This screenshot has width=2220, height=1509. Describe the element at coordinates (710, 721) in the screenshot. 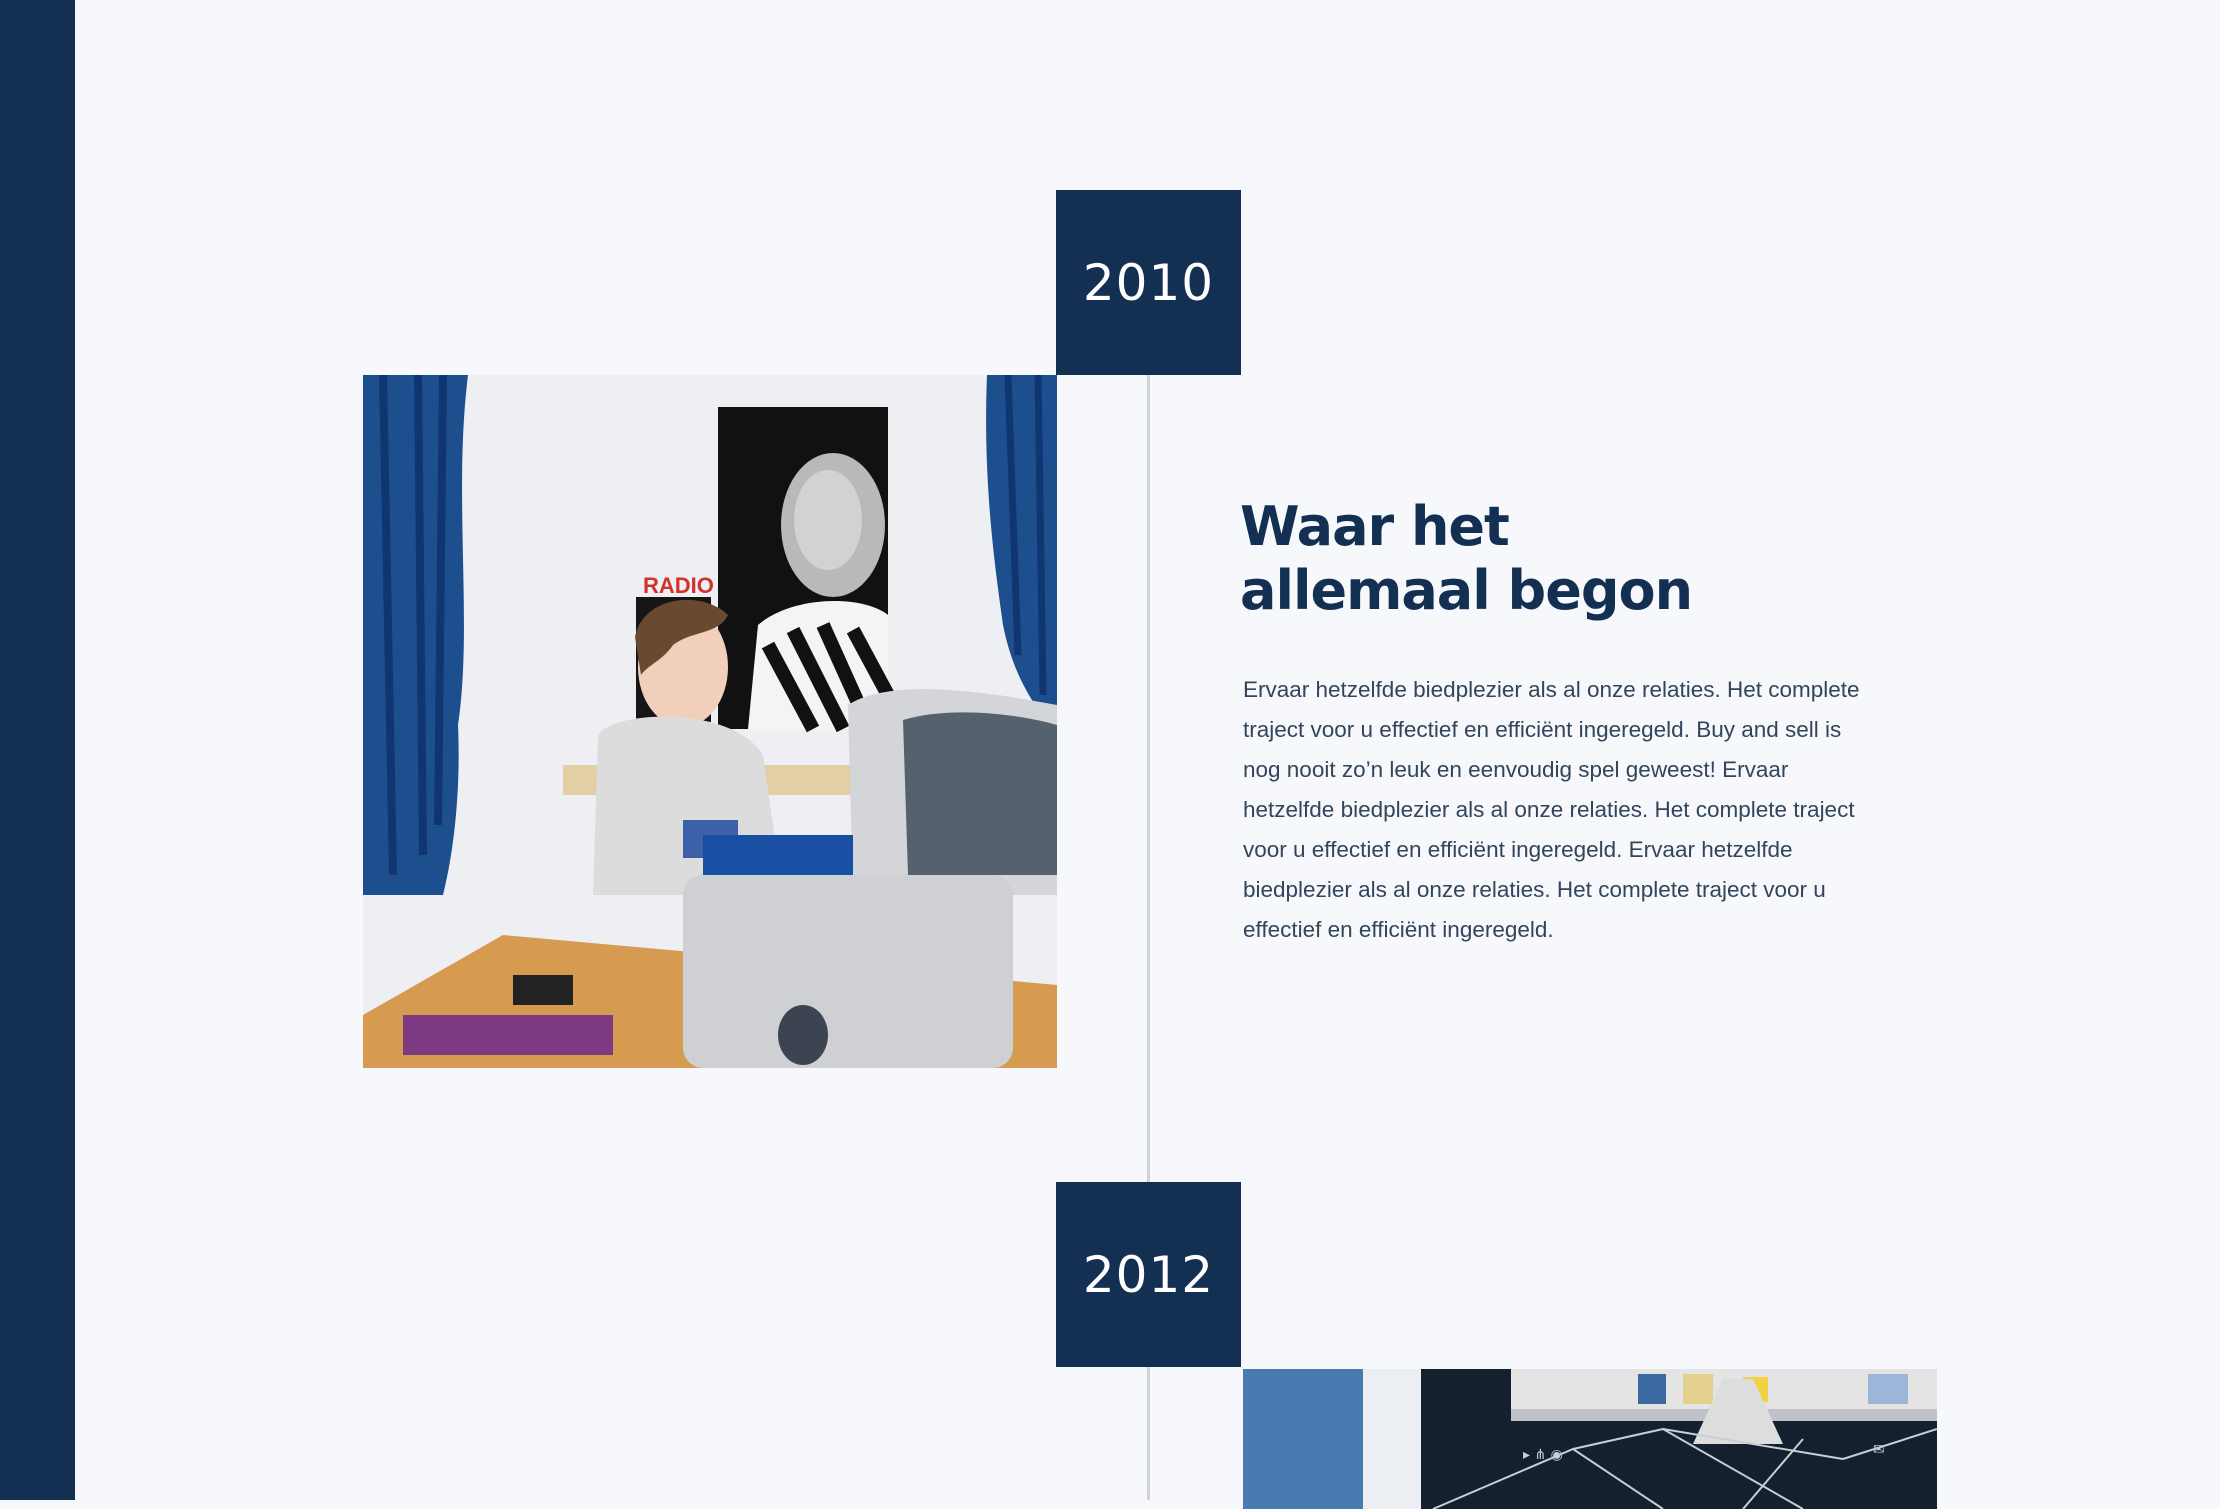

I see `timeline-photo-2010: RADIO` at that location.